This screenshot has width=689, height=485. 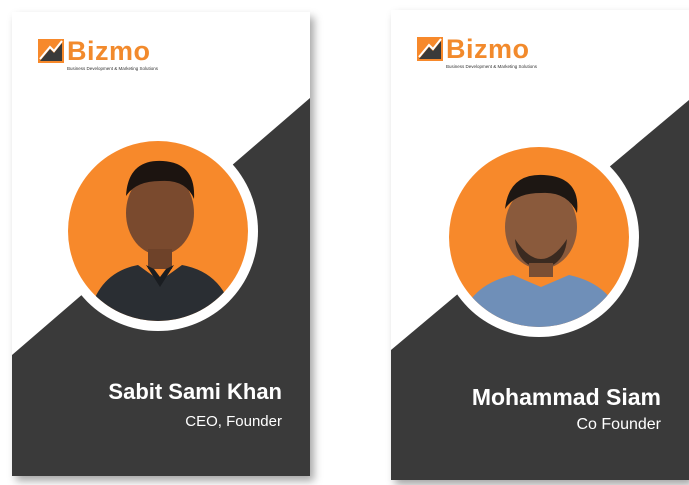 I want to click on person-name: Mohammad Siam, so click(x=566, y=397).